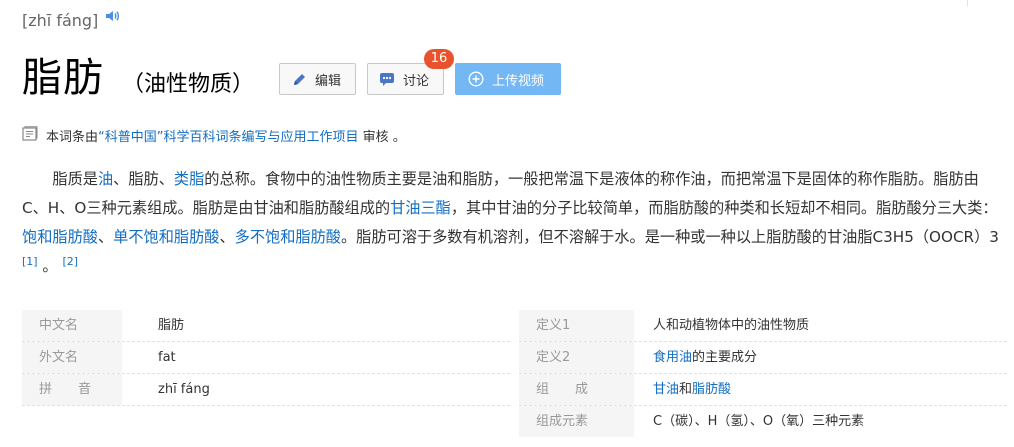 The image size is (1014, 447). What do you see at coordinates (382, 137) in the screenshot?
I see `notice-suffix: 审核 。` at bounding box center [382, 137].